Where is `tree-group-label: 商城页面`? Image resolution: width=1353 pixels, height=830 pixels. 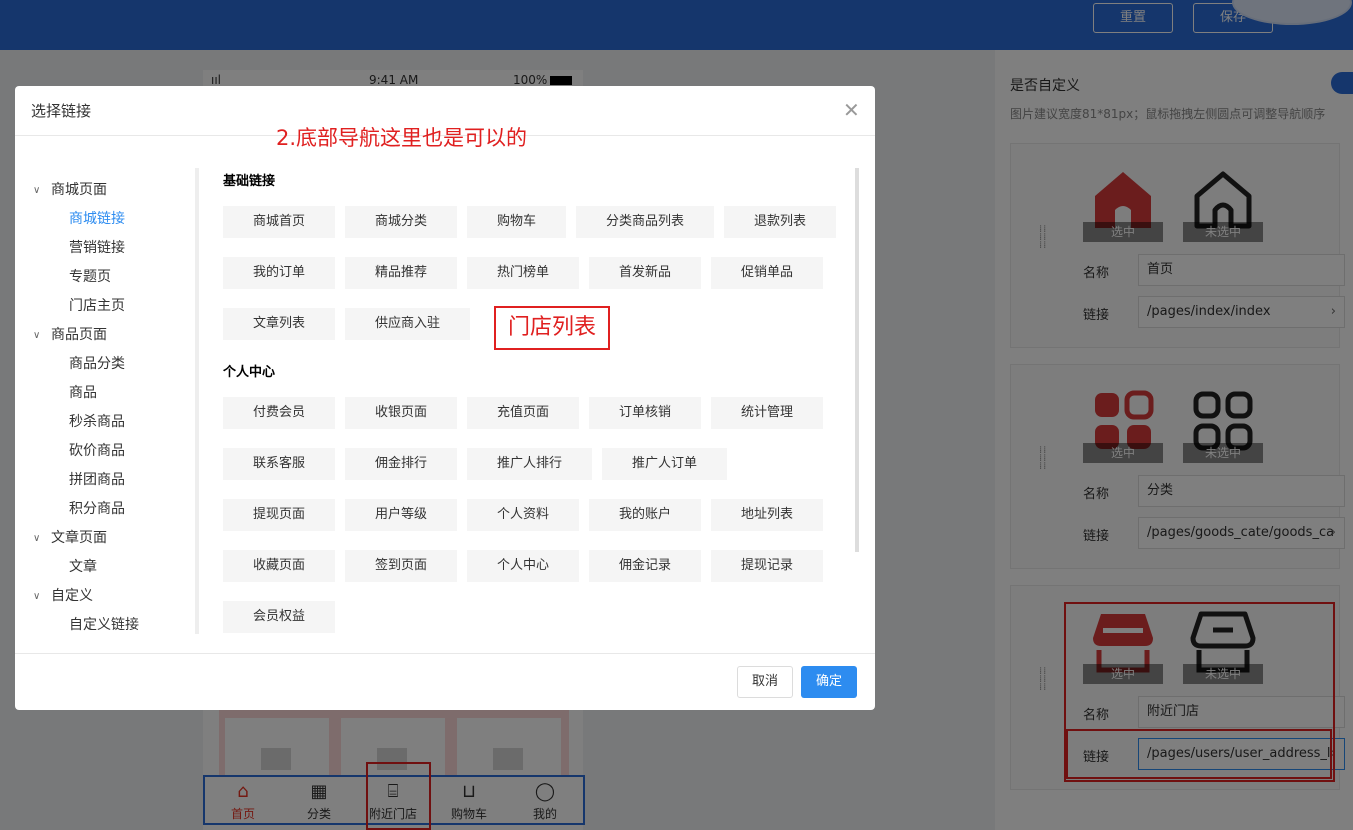
tree-group-label: 商城页面 is located at coordinates (79, 190).